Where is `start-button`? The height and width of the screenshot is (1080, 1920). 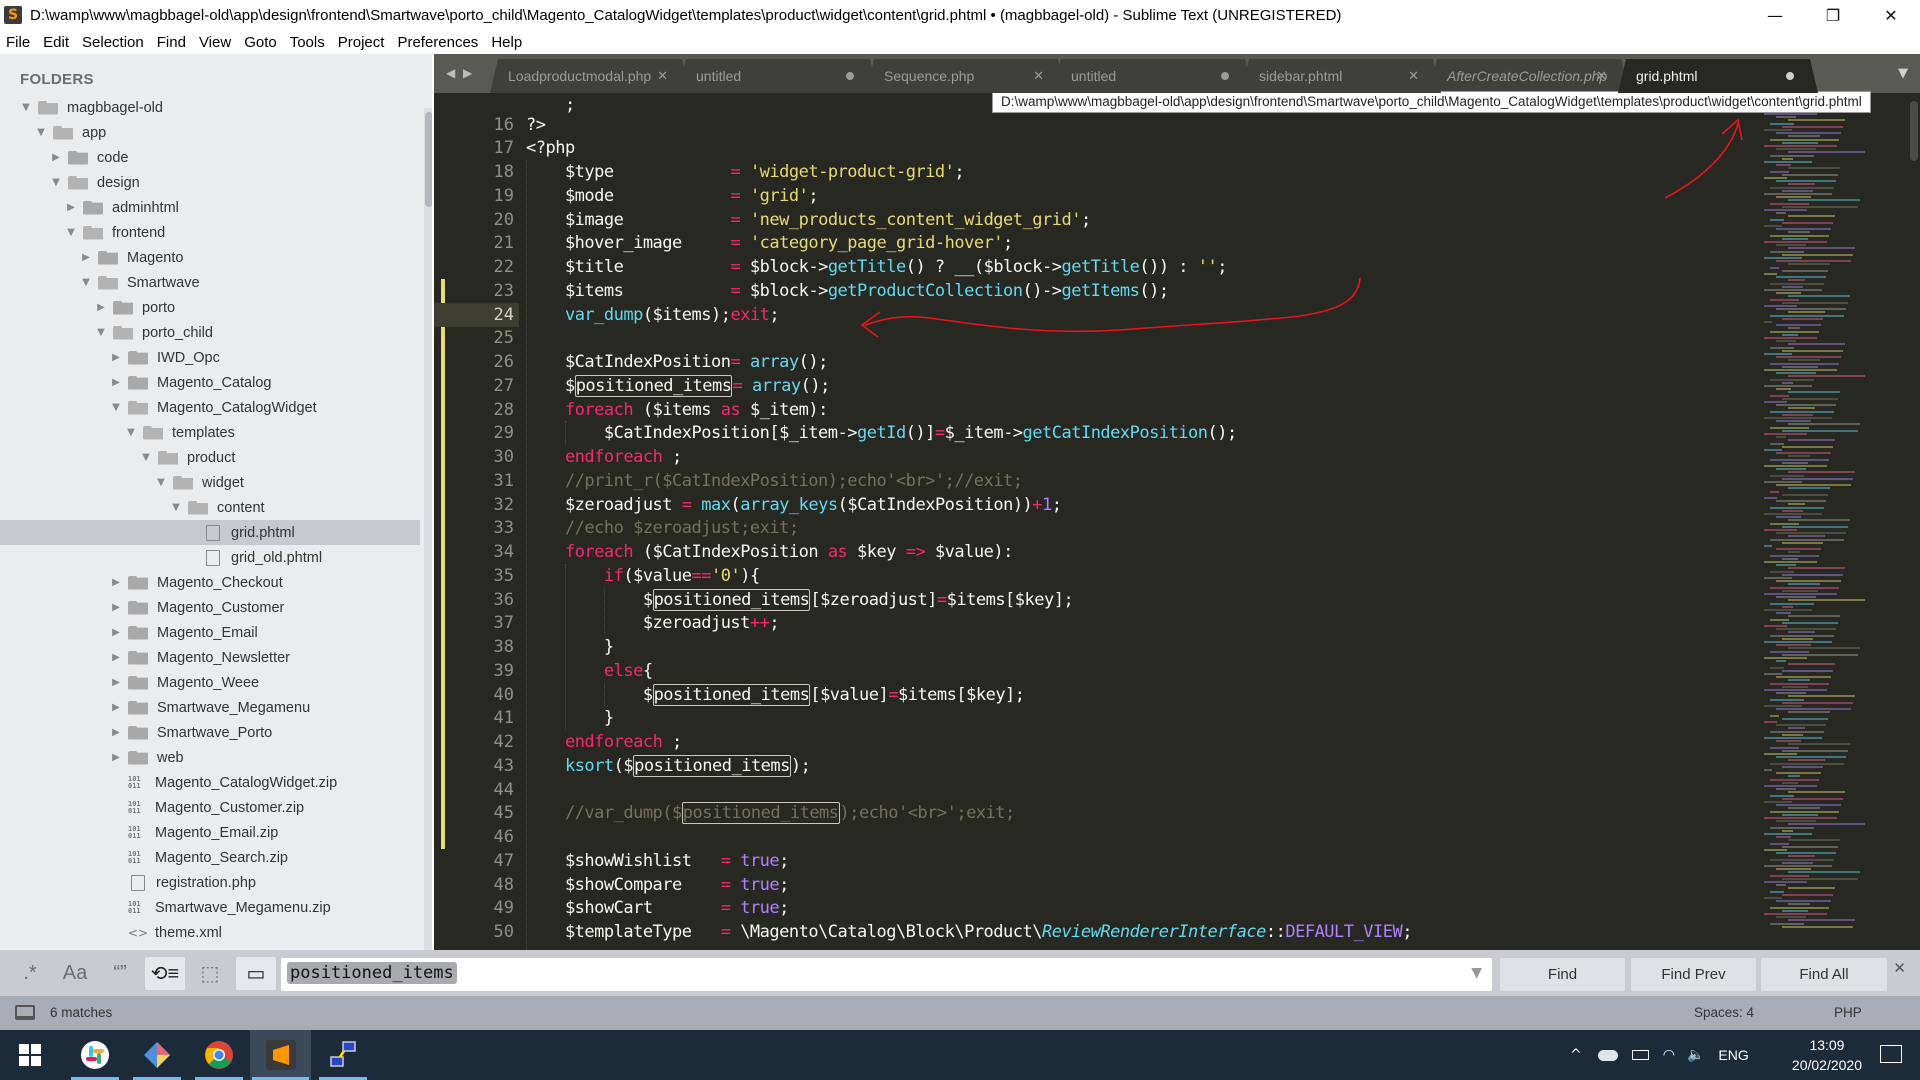 start-button is located at coordinates (30, 1055).